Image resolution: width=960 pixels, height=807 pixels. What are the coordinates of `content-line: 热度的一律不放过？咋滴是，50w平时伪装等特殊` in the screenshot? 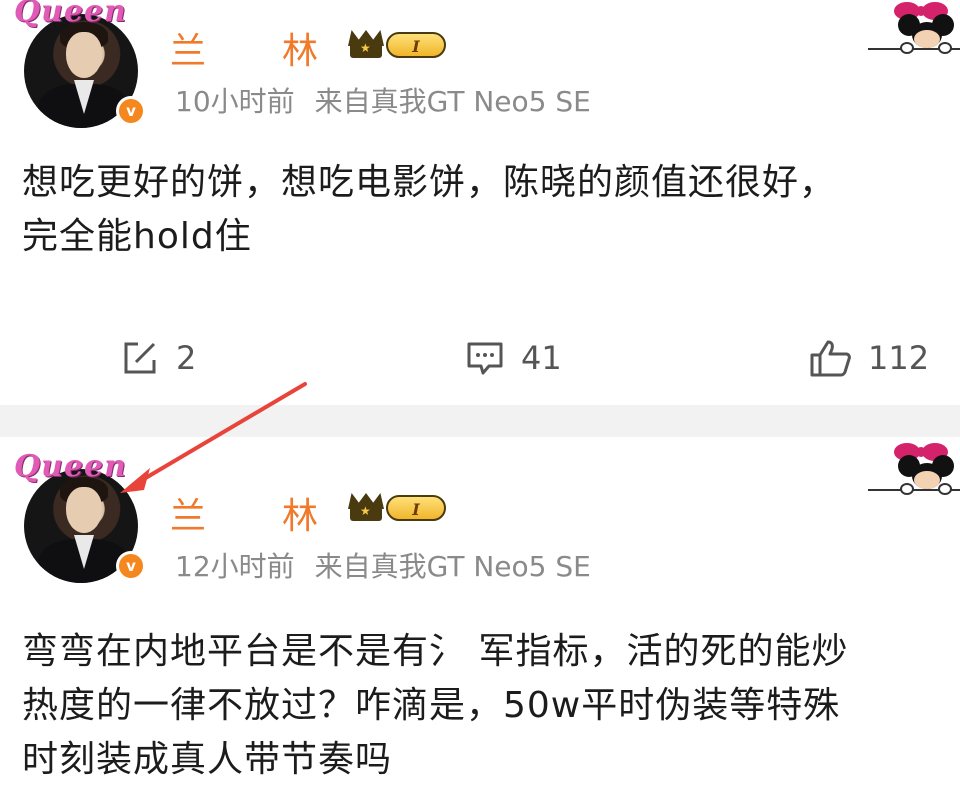 It's located at (431, 705).